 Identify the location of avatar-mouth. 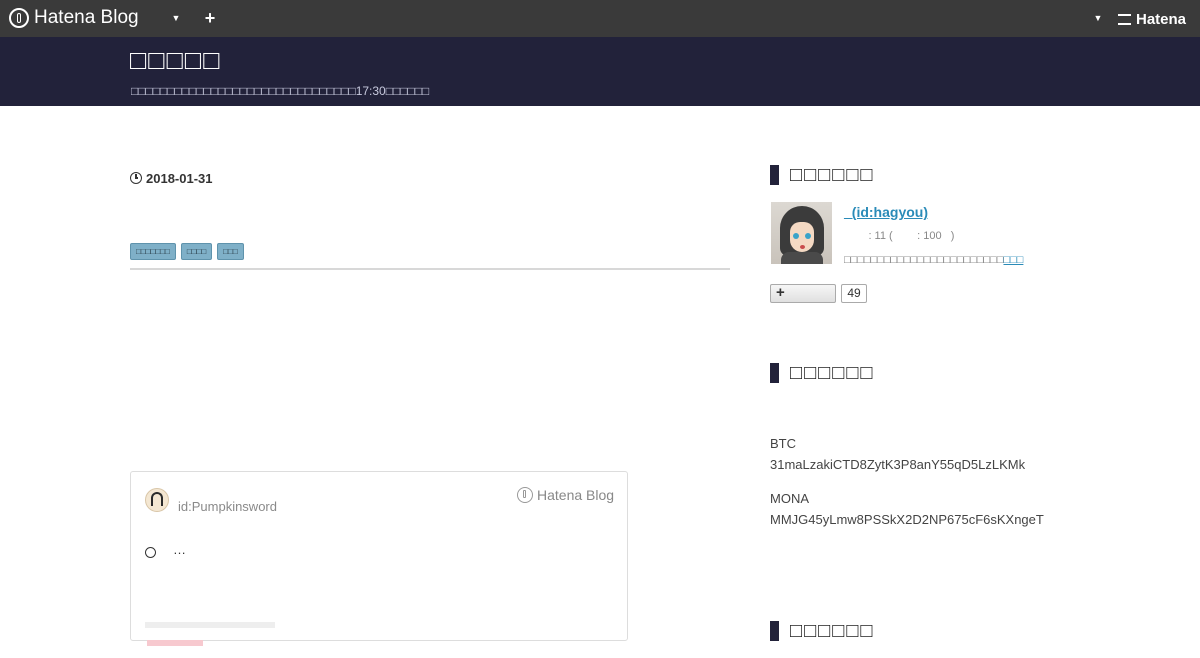
(802, 247).